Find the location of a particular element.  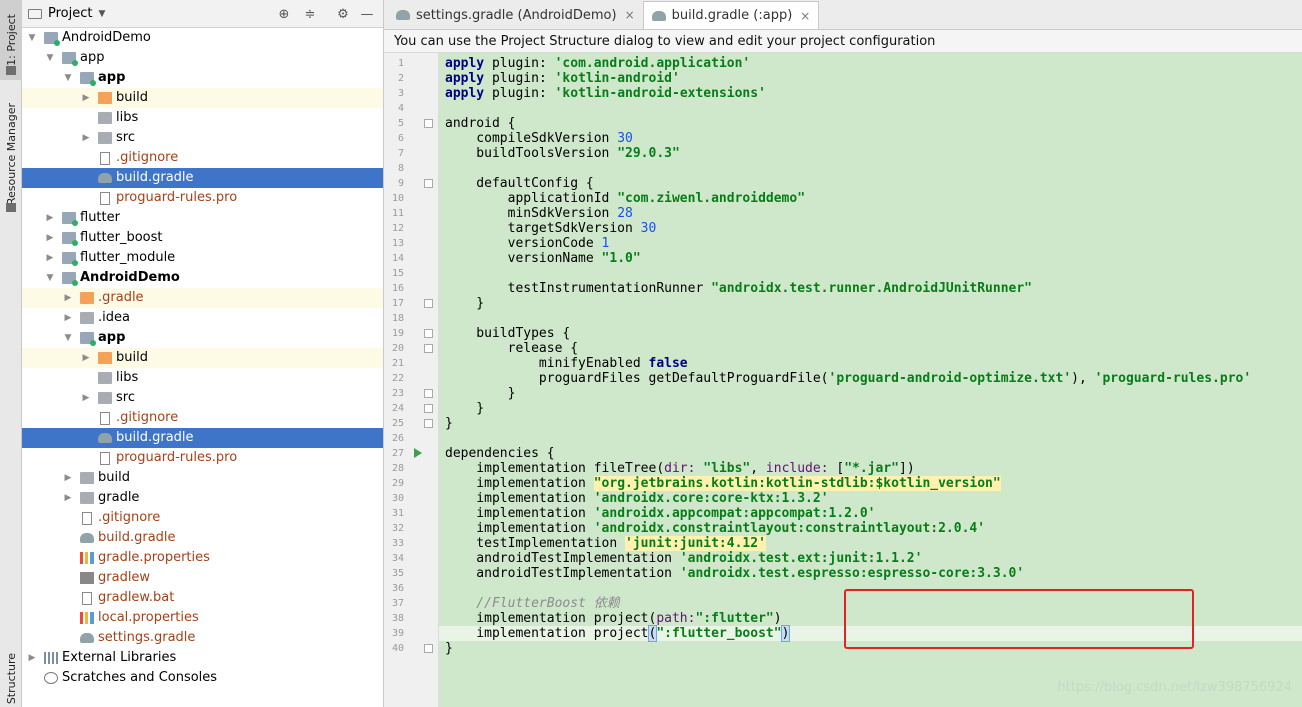

tree-item: Scratches and Consoles is located at coordinates (202, 678).